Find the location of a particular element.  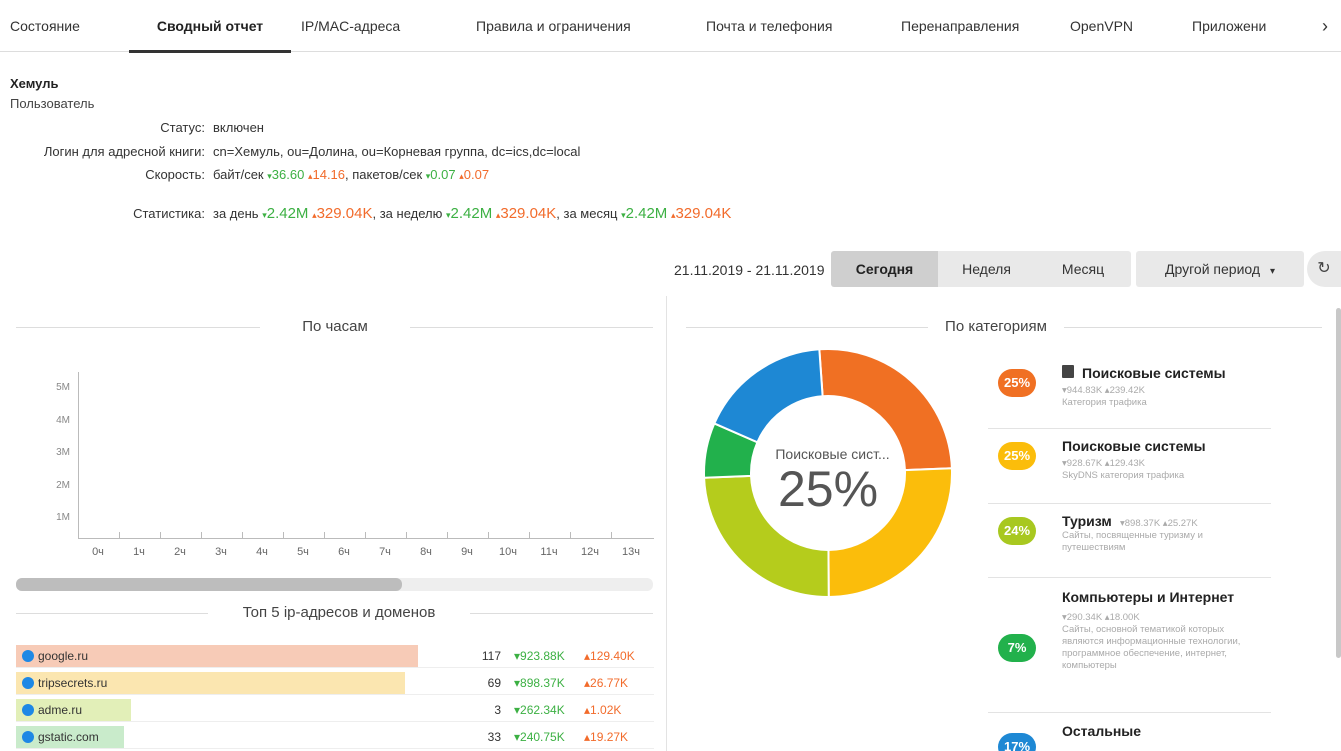

tab-redirects: Перенаправления is located at coordinates (960, 26).